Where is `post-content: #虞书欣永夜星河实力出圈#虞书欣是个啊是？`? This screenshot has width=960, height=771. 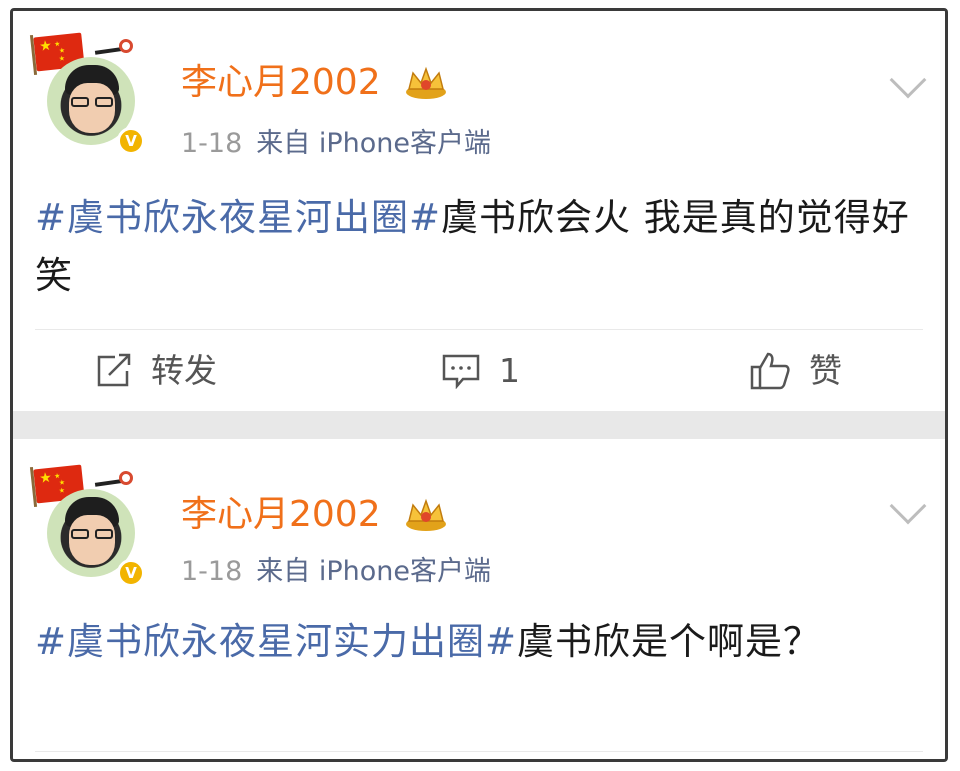
post-content: #虞书欣永夜星河实力出圈#虞书欣是个啊是？ is located at coordinates (480, 642).